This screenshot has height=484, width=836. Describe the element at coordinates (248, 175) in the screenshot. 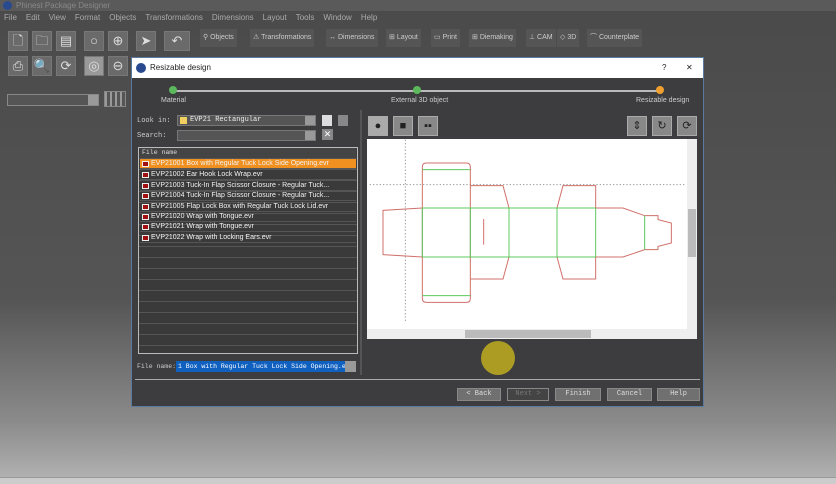

I see `file-list-item: EVP21002 Ear Hook Lock Wrap.evr` at that location.